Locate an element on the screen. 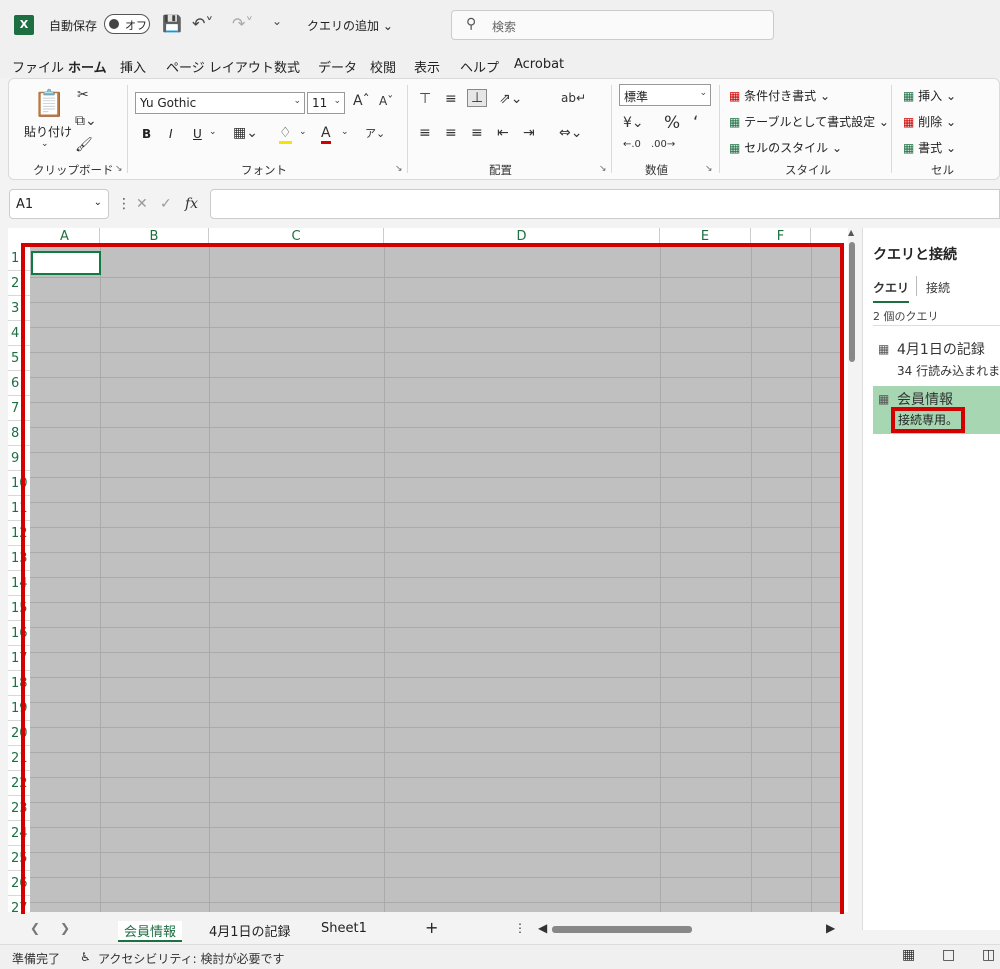 The image size is (1000, 969). row-header: 17 is located at coordinates (19, 658).